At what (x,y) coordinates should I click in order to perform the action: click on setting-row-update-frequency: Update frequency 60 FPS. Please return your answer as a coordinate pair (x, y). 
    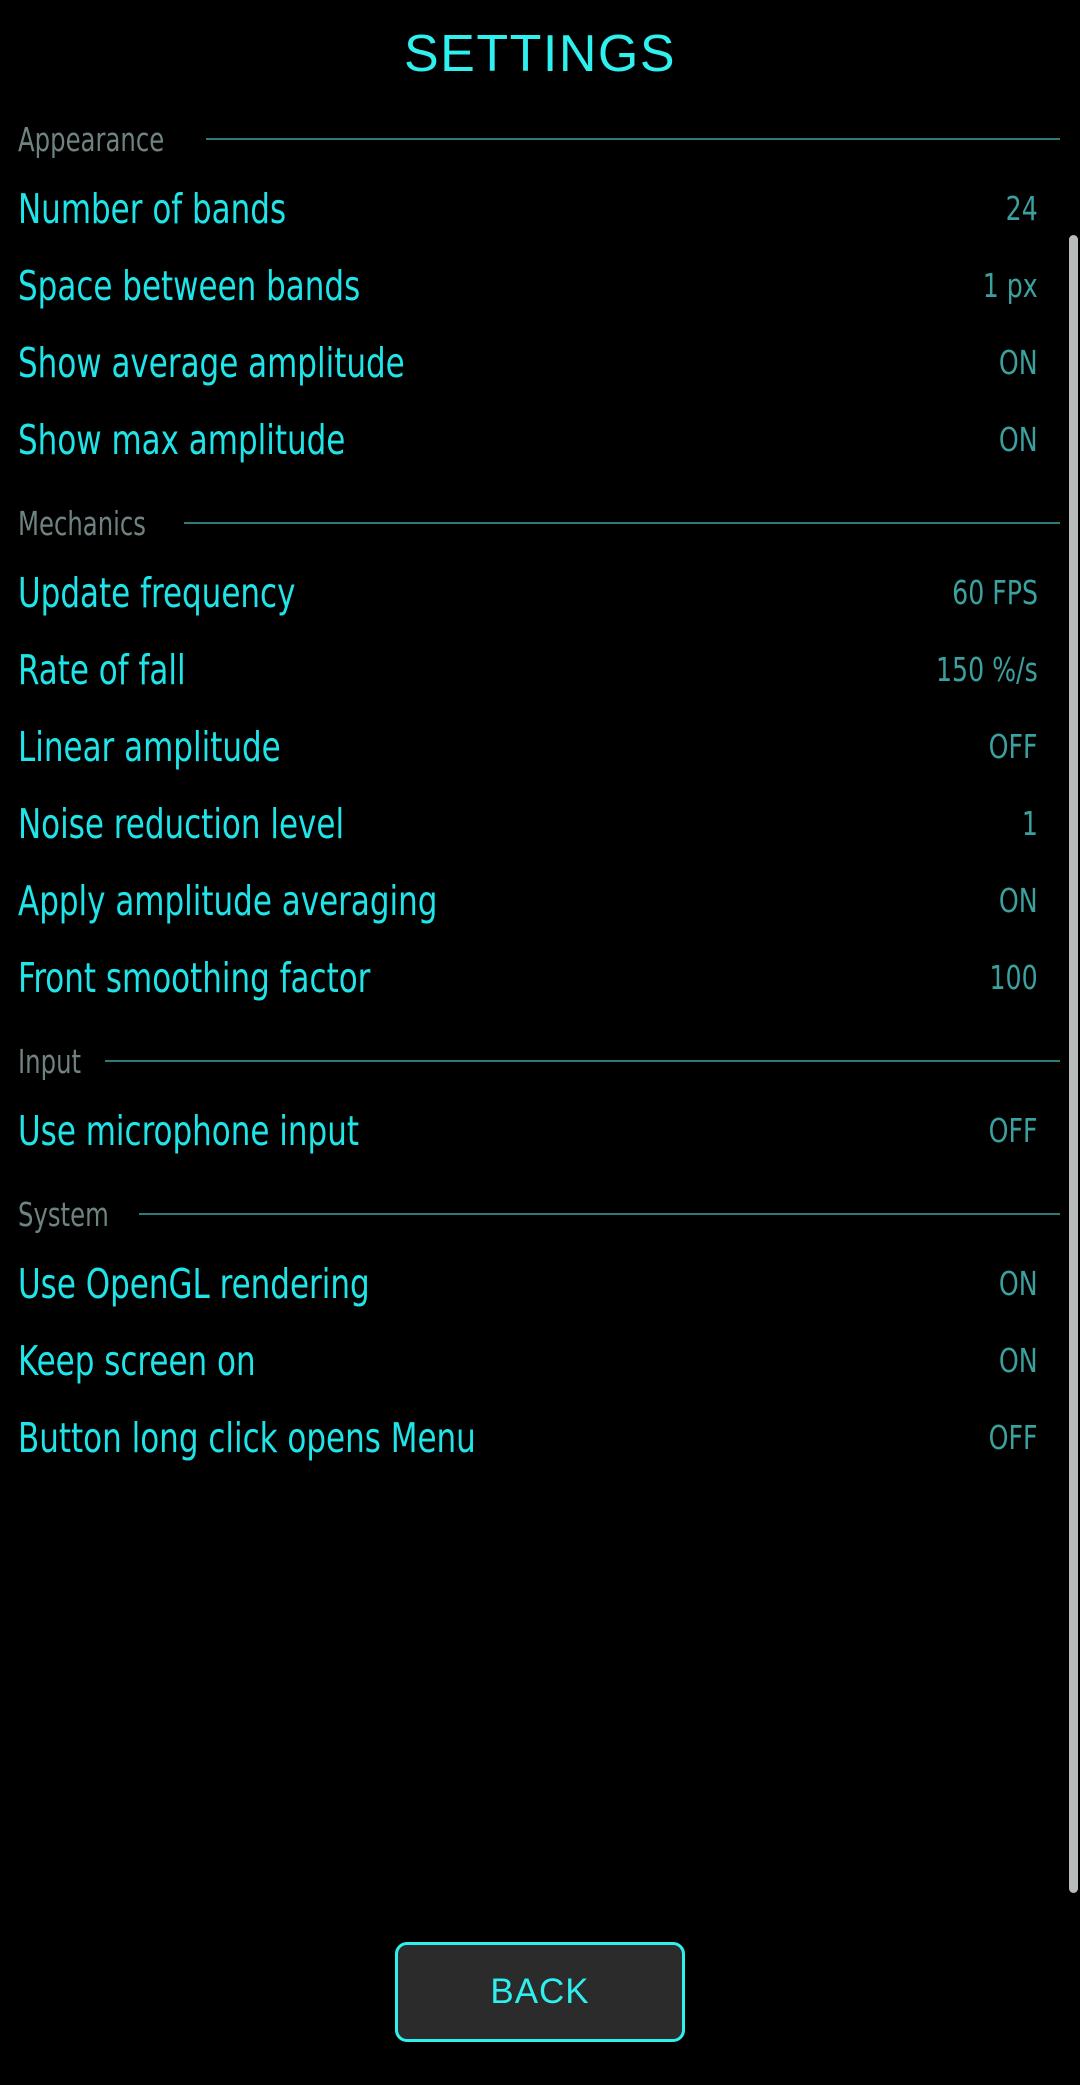
    Looking at the image, I should click on (540, 592).